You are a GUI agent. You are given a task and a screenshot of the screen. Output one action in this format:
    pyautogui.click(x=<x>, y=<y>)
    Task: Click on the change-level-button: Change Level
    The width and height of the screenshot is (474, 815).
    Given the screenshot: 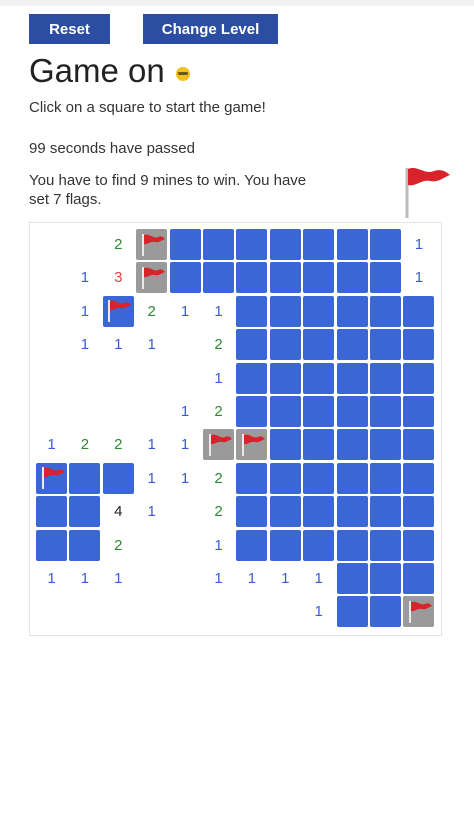 What is the action you would take?
    pyautogui.click(x=210, y=29)
    